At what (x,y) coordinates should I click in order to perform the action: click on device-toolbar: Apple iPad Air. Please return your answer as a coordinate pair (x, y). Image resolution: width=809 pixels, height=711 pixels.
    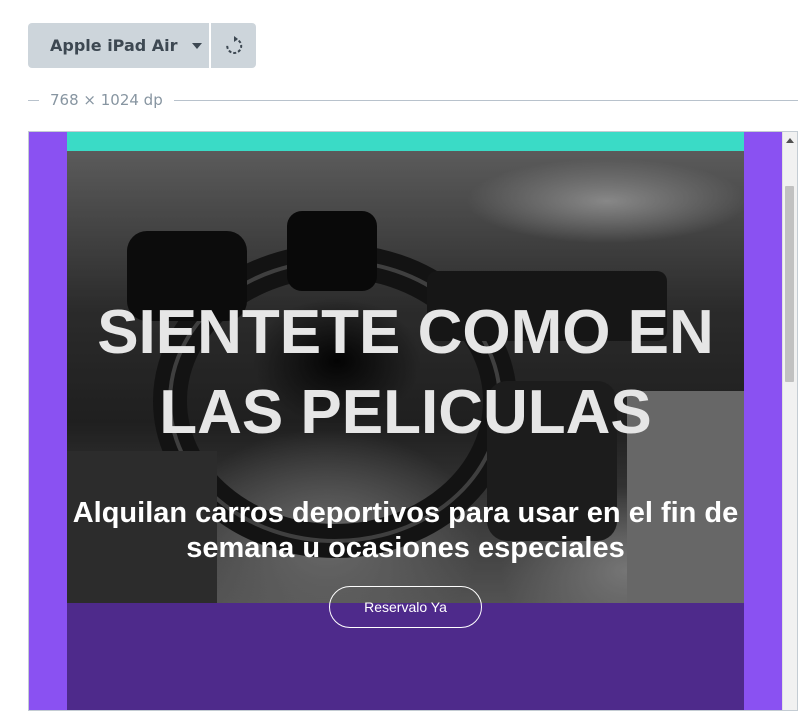
    Looking at the image, I should click on (142, 45).